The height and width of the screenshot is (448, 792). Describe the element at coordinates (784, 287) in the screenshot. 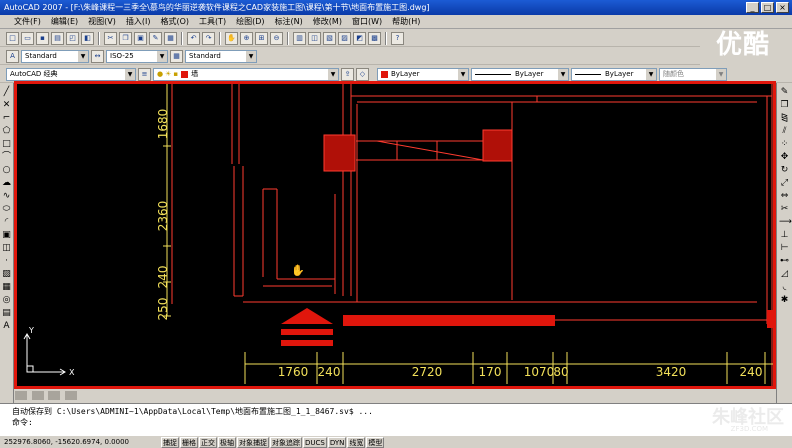

I see `fillet-icon: ◟` at that location.